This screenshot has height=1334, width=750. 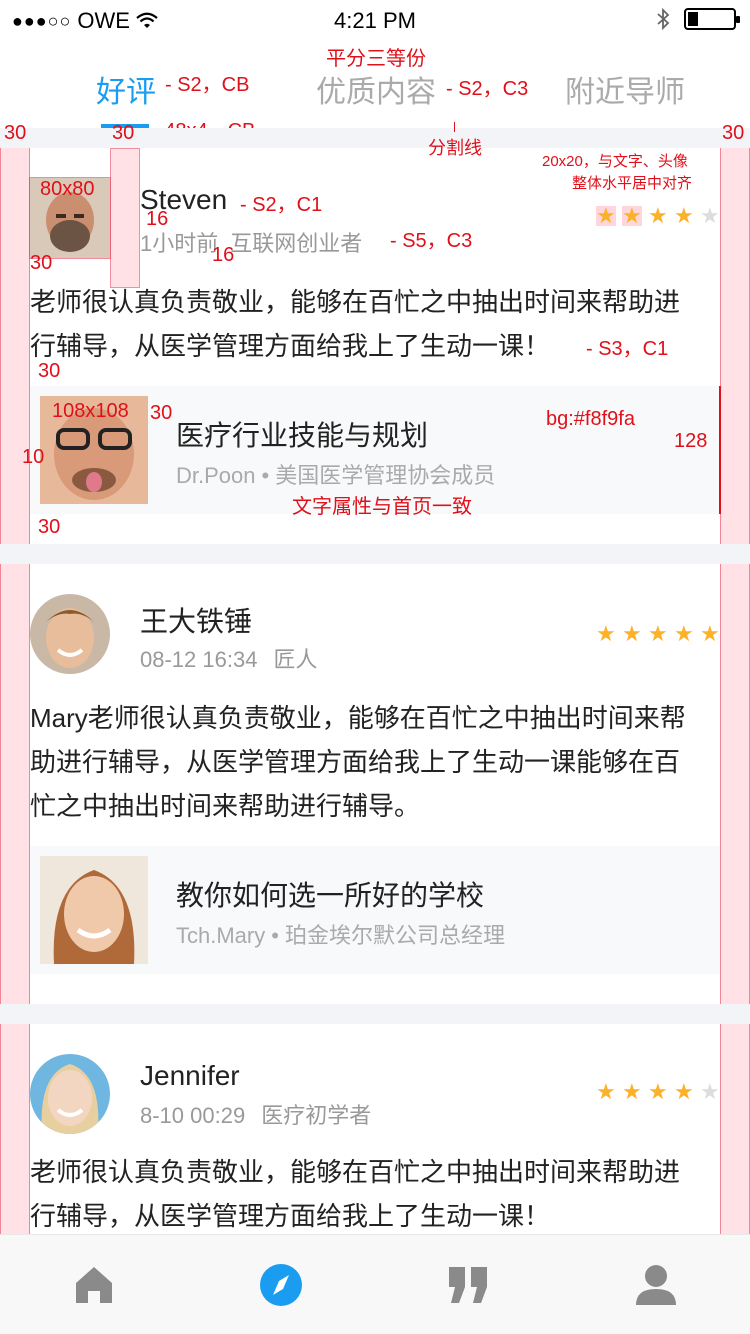 I want to click on quote-icon, so click(x=469, y=1285).